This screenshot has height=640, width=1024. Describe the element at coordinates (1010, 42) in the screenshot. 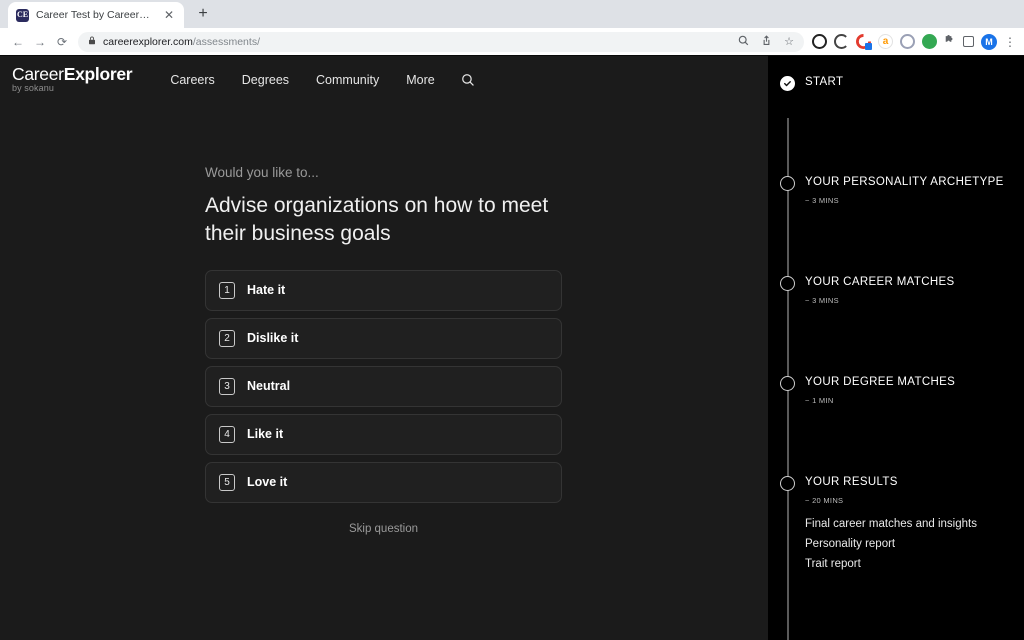

I see `browser-menu-icon: ⋮` at that location.